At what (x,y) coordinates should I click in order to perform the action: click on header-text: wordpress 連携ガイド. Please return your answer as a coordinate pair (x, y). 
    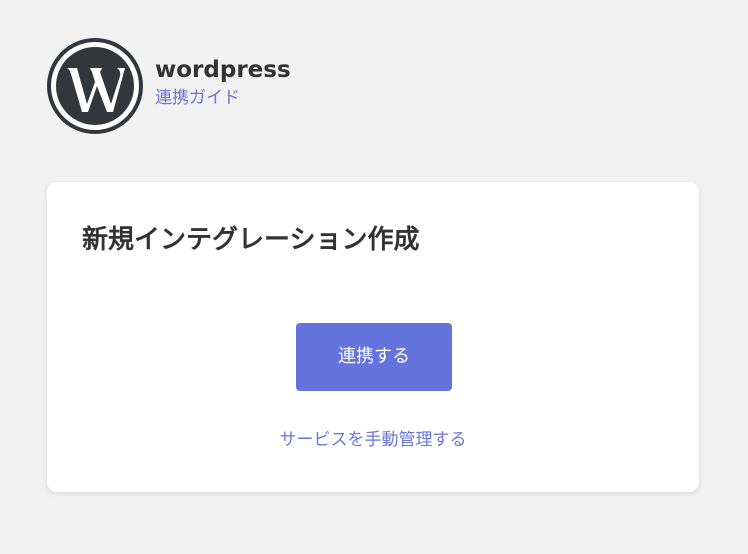
    Looking at the image, I should click on (223, 83).